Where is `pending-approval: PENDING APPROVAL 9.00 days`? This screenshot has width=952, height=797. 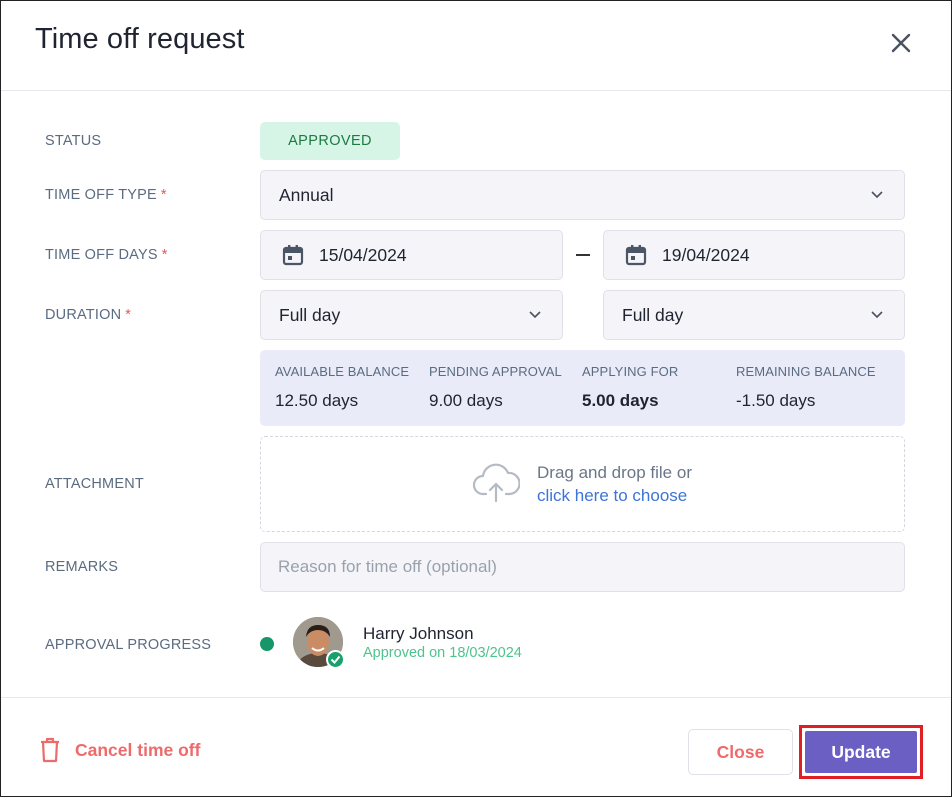 pending-approval: PENDING APPROVAL 9.00 days is located at coordinates (495, 387).